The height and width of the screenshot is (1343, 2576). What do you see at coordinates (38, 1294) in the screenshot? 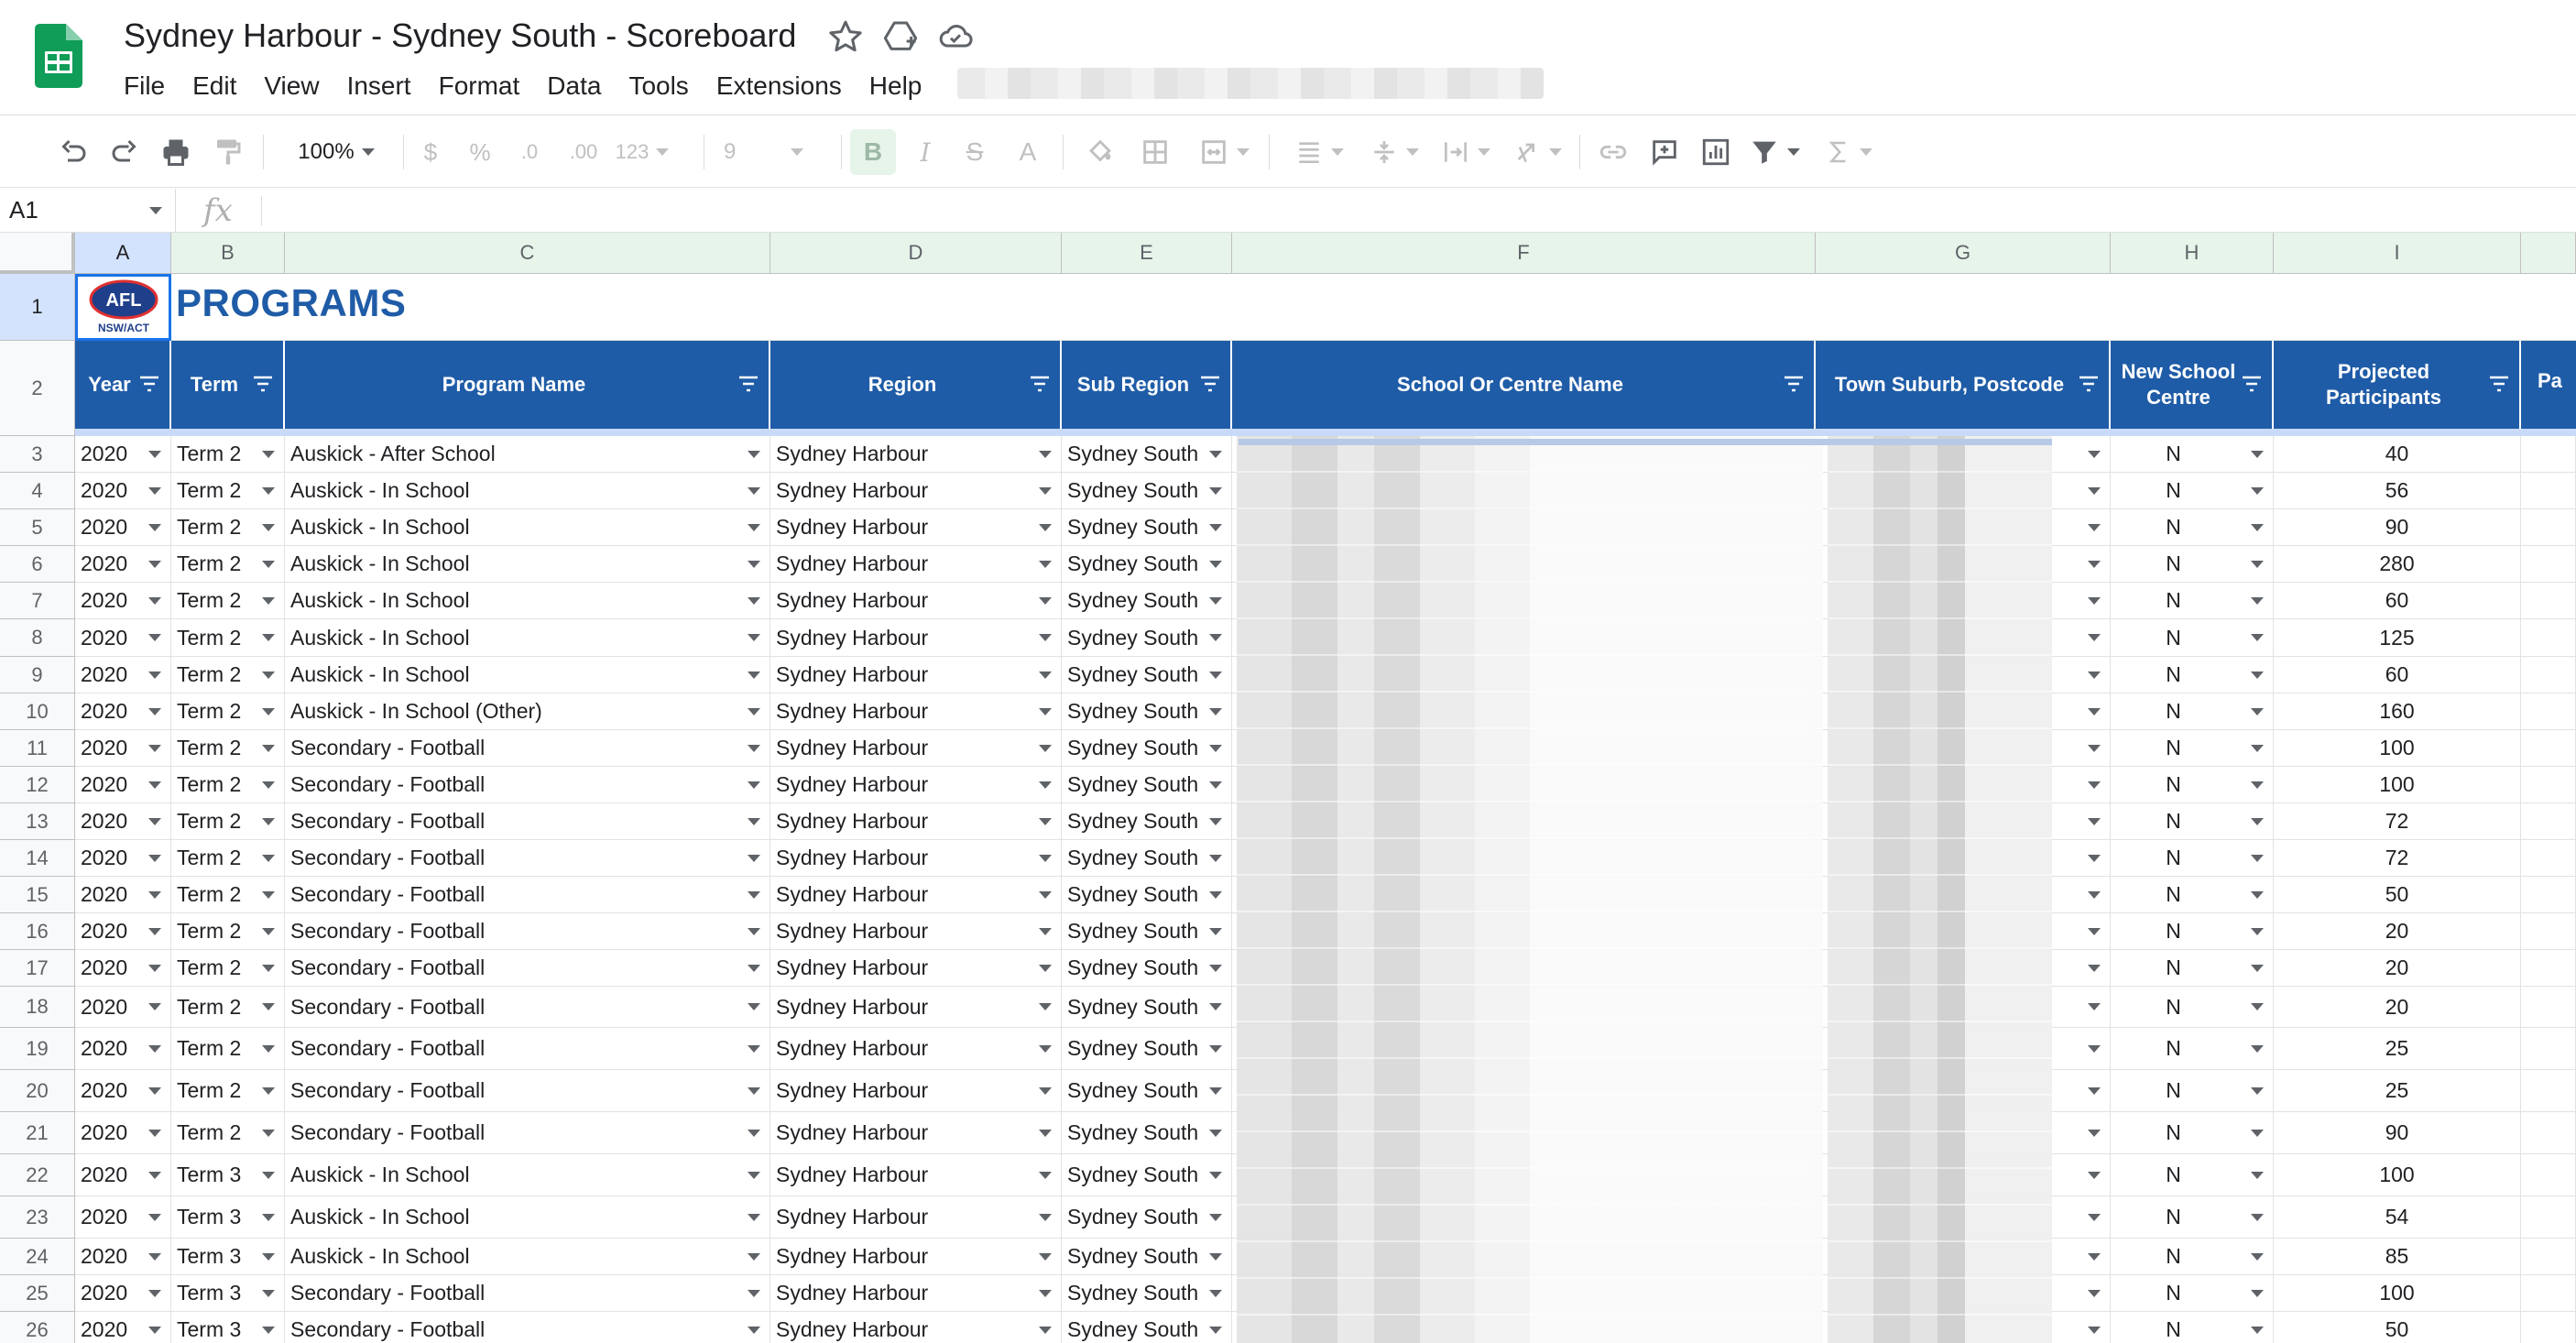
I see `row-header: 25` at bounding box center [38, 1294].